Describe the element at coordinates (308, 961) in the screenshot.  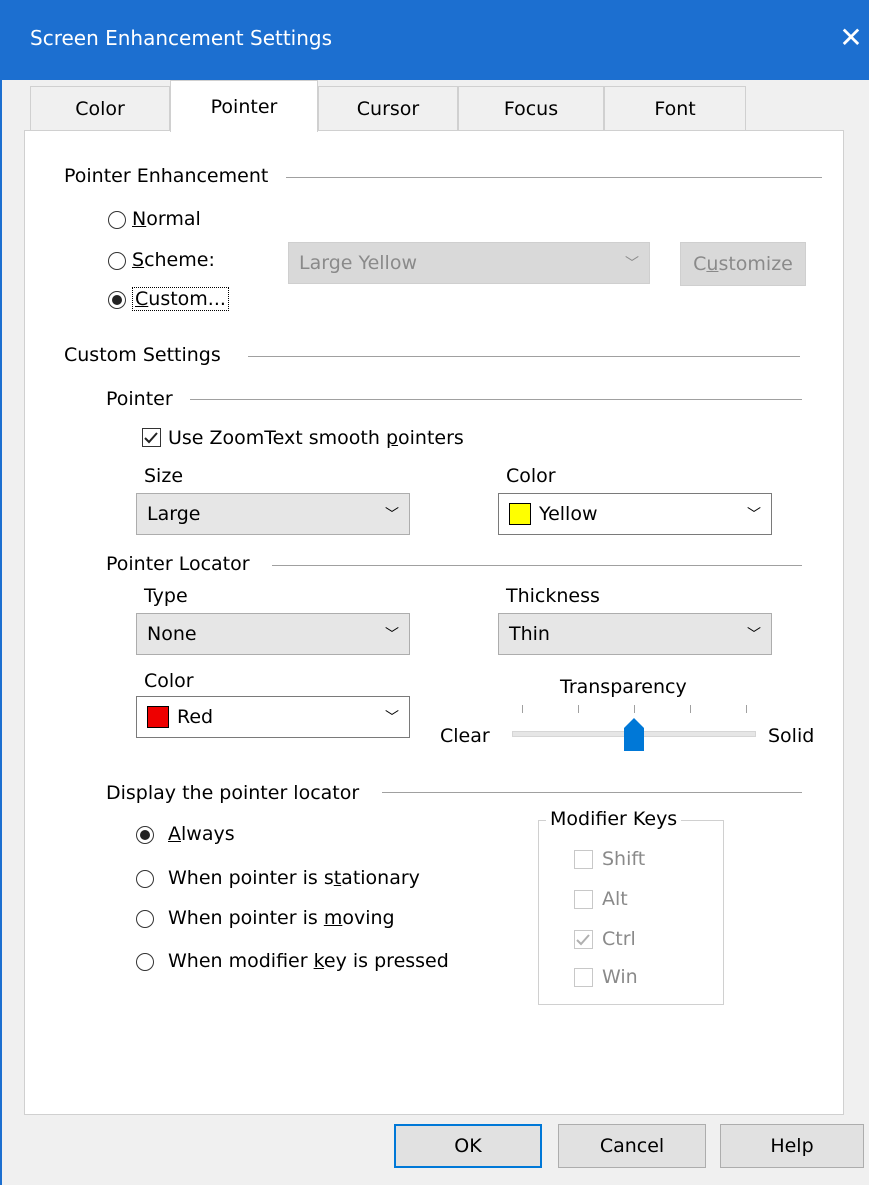
I see `modifier-label: When modifier key is pressed` at that location.